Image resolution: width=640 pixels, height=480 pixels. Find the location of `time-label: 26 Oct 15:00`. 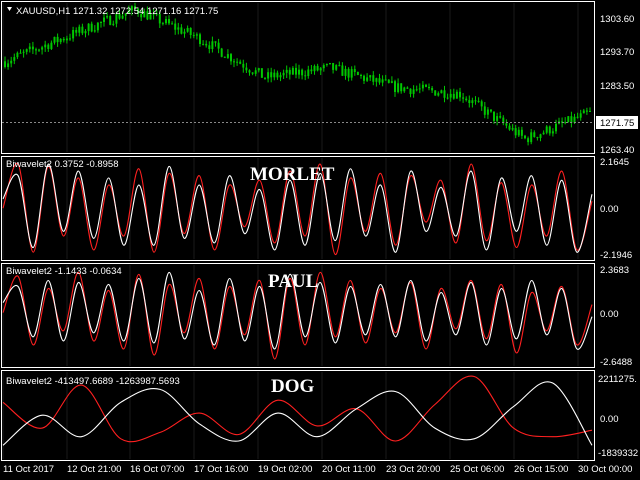

time-label: 26 Oct 15:00 is located at coordinates (541, 469).